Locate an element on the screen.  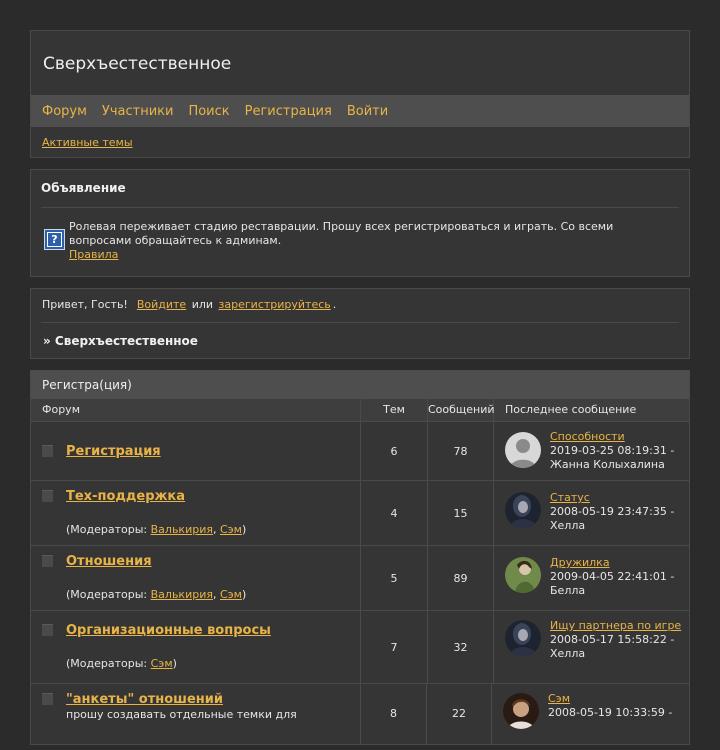
last-post-user: Жанна Колыхалина is located at coordinates (607, 464).